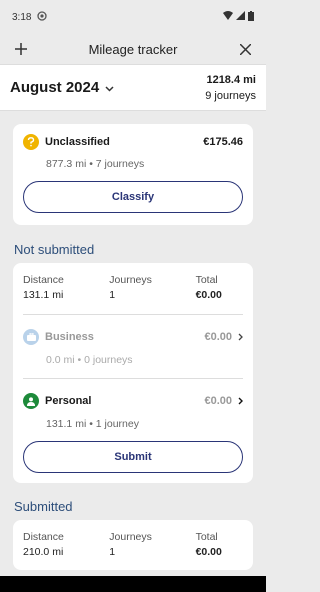 The image size is (320, 592). I want to click on submitted-card: Distance 210.0 mi Journeys 1 Total €0.00, so click(133, 545).